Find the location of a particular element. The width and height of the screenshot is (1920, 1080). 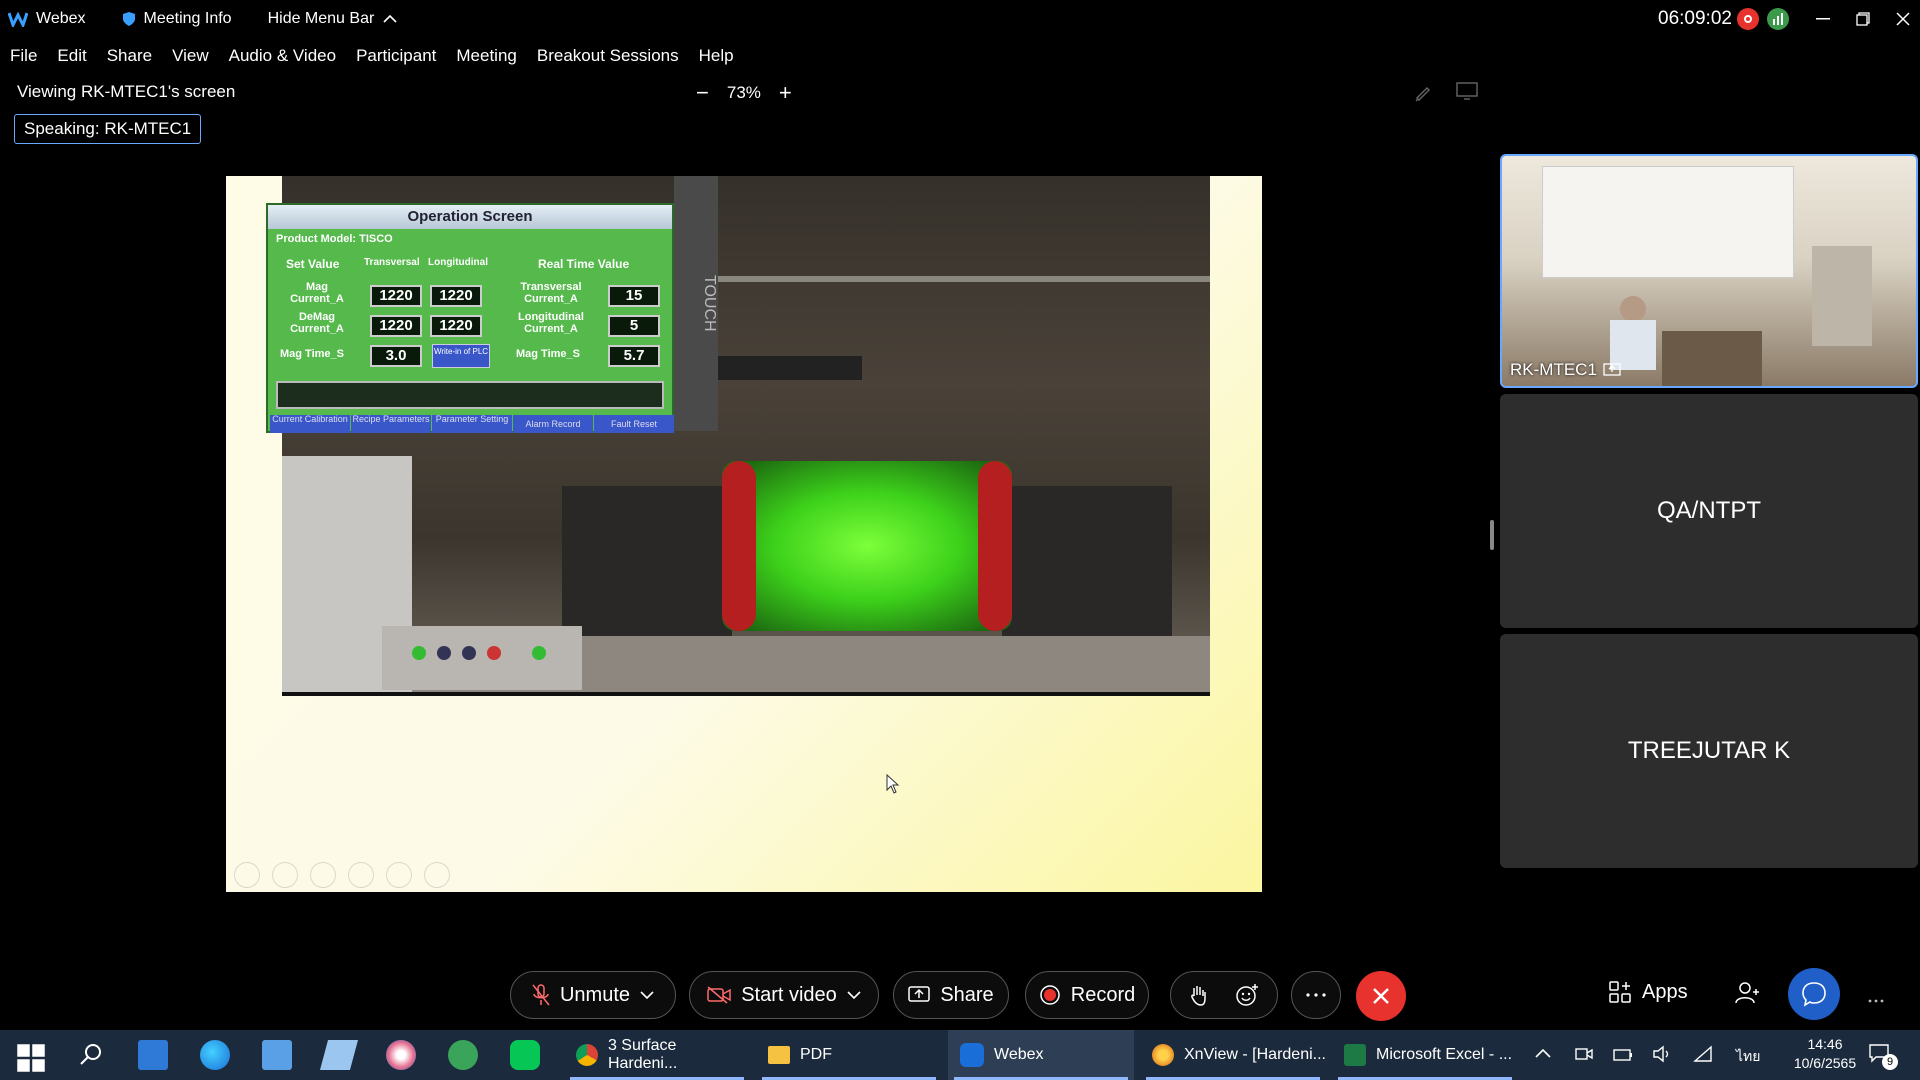

hmi-real-time-header: Real Time Value is located at coordinates (584, 264).